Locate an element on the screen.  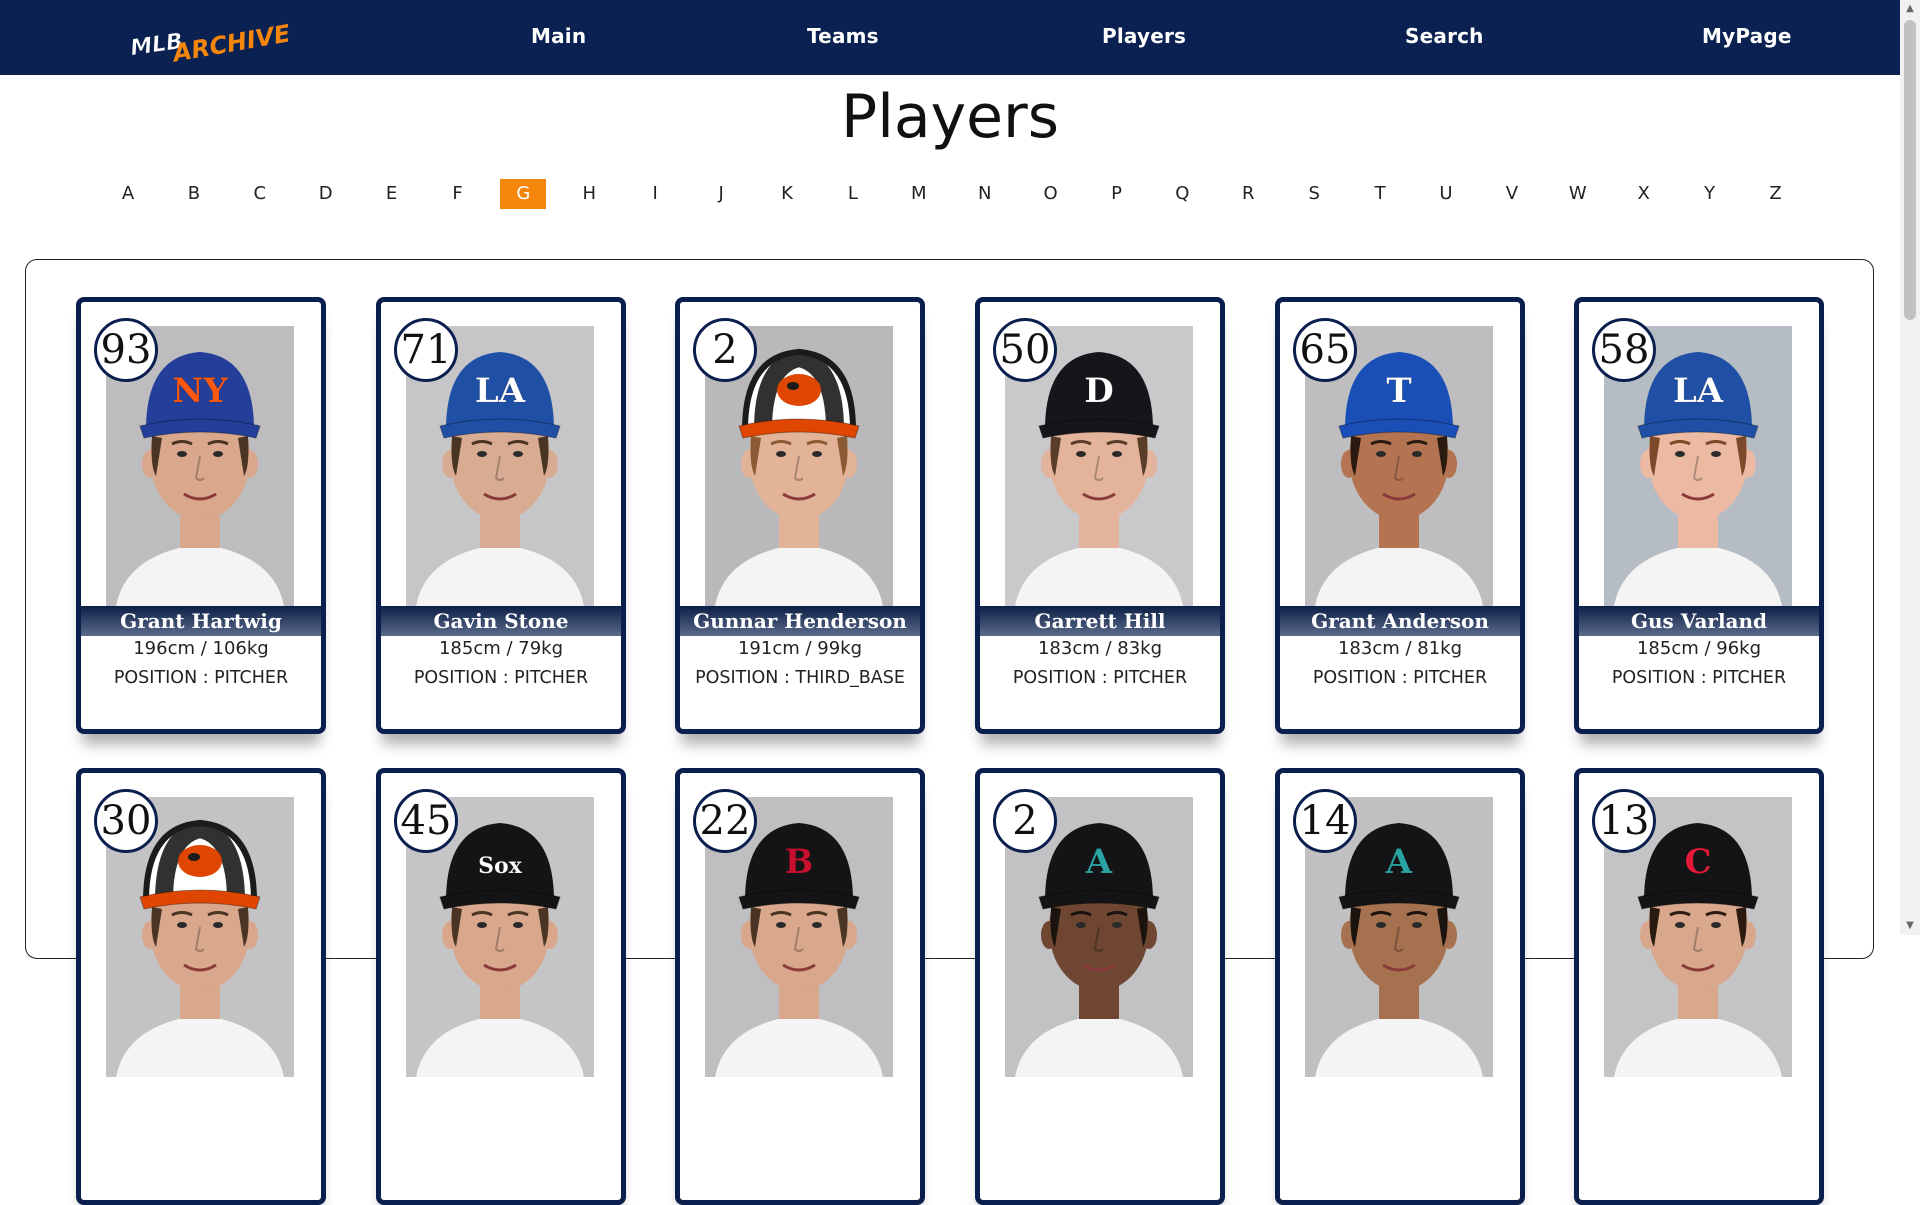
jersey-number-badge: 30 is located at coordinates (126, 821).